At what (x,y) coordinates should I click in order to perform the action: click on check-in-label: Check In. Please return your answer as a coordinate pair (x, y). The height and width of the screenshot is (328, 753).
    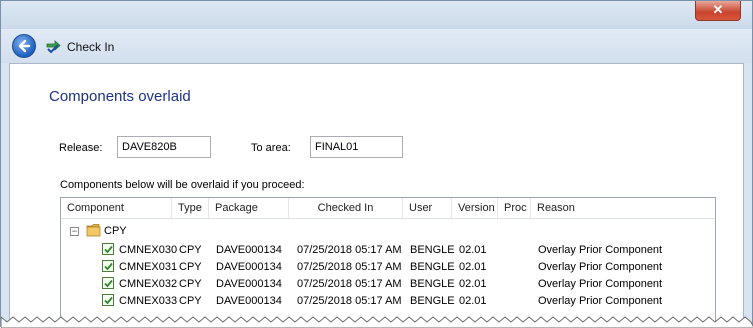
    Looking at the image, I should click on (91, 47).